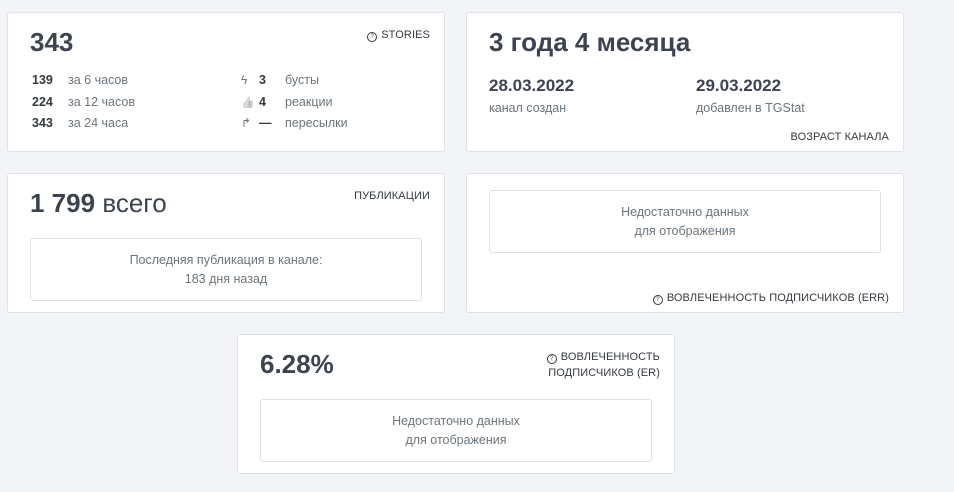  Describe the element at coordinates (456, 439) in the screenshot. I see `er-no-data-line2: для отображения` at that location.